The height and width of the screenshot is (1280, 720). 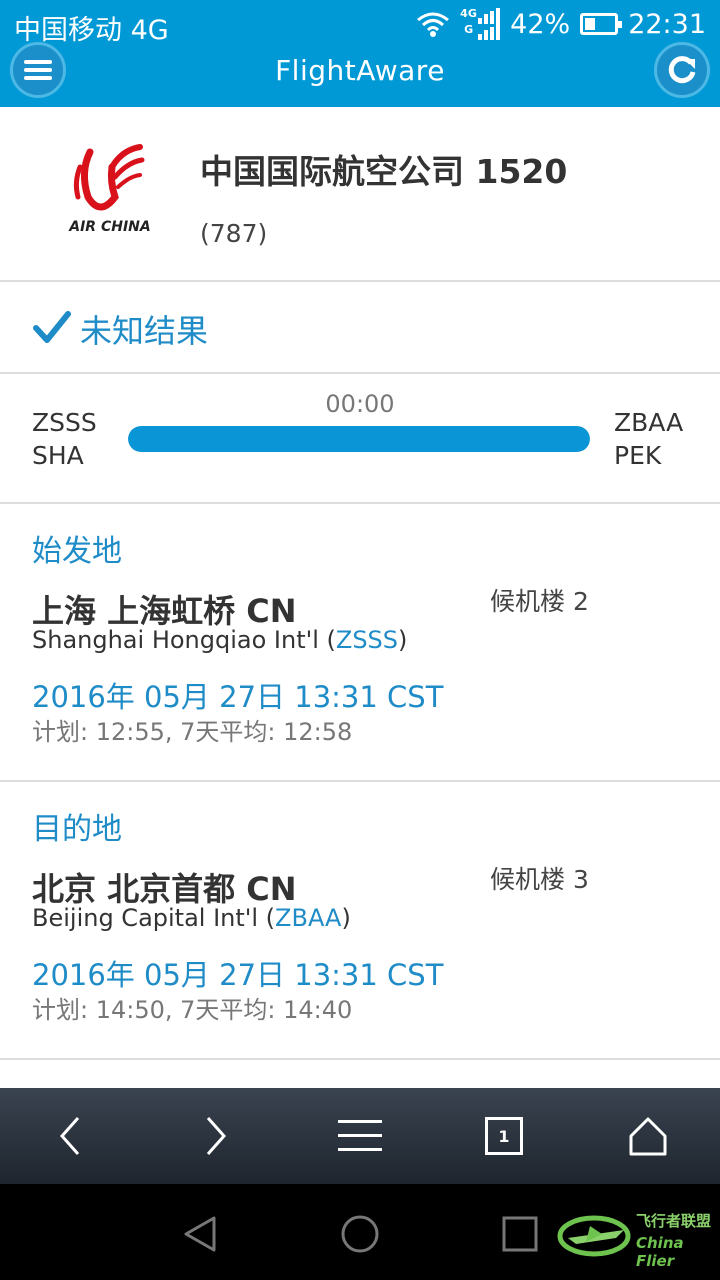 What do you see at coordinates (638, 455) in the screenshot?
I see `dest-iata: PEK` at bounding box center [638, 455].